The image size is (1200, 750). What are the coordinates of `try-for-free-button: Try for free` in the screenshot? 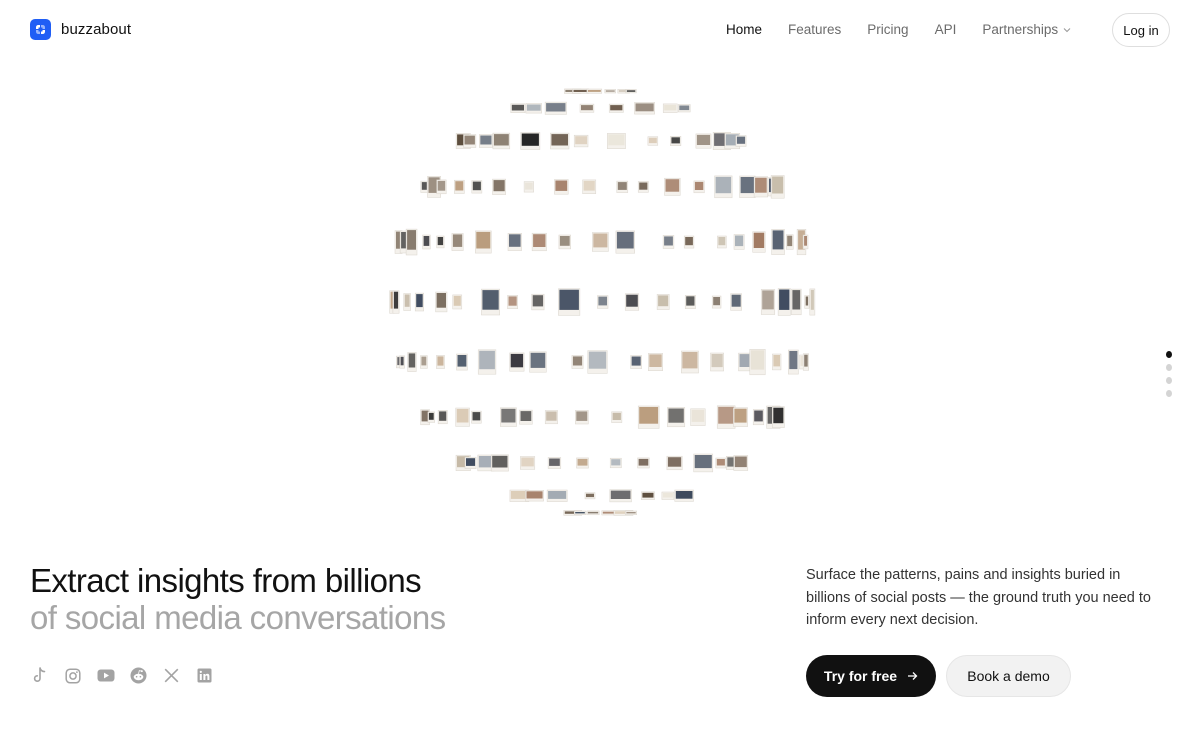 It's located at (871, 676).